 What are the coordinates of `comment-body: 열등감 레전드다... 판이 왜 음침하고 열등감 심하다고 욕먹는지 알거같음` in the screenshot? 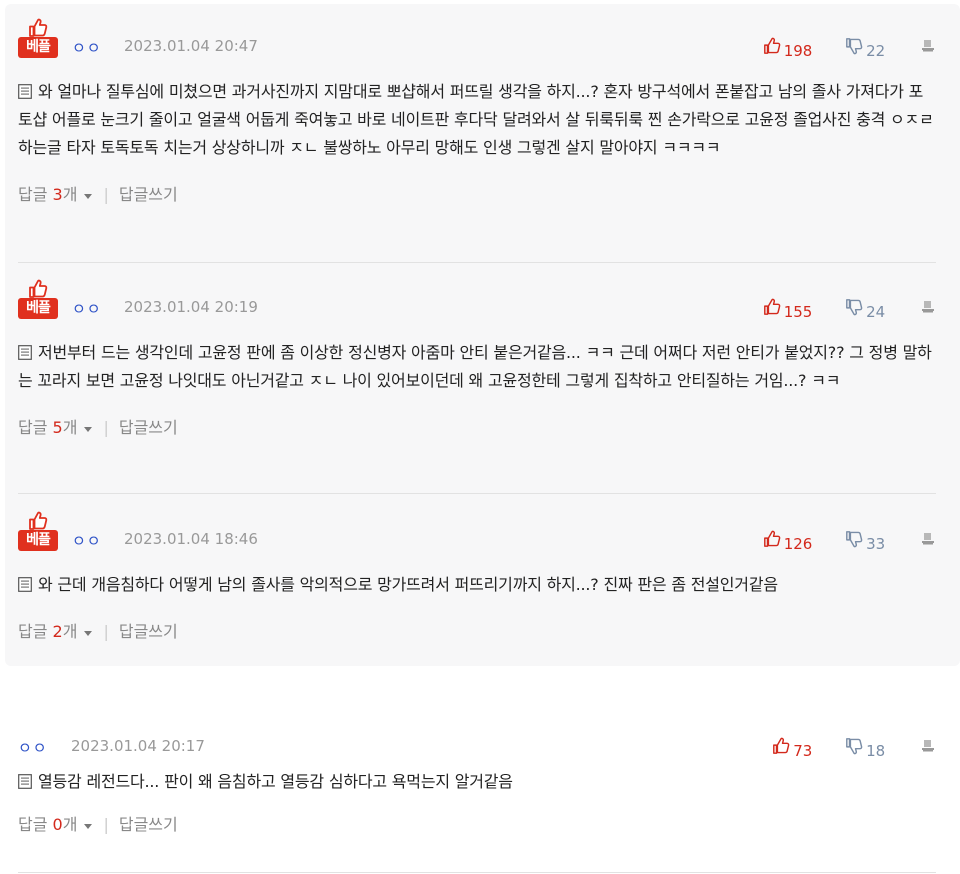 It's located at (477, 782).